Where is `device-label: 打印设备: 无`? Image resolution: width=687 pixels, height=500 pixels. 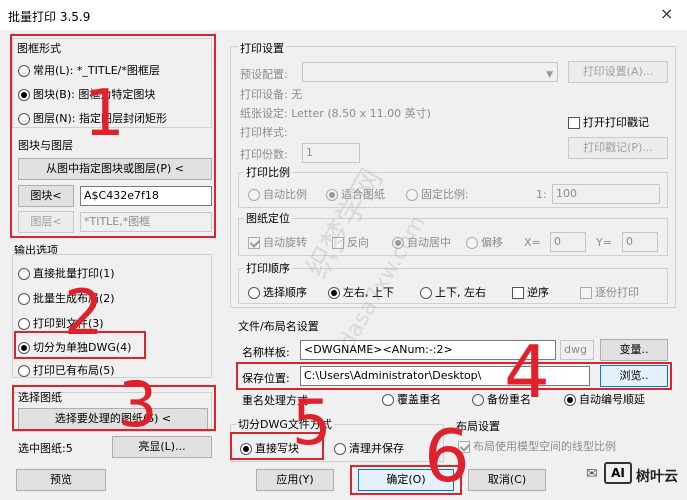
device-label: 打印设备: 无 is located at coordinates (271, 94).